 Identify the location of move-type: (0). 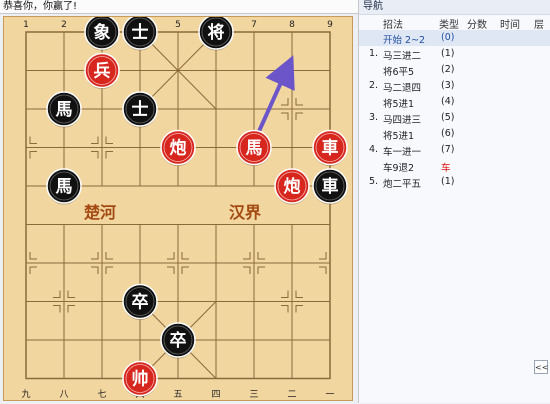
(448, 37).